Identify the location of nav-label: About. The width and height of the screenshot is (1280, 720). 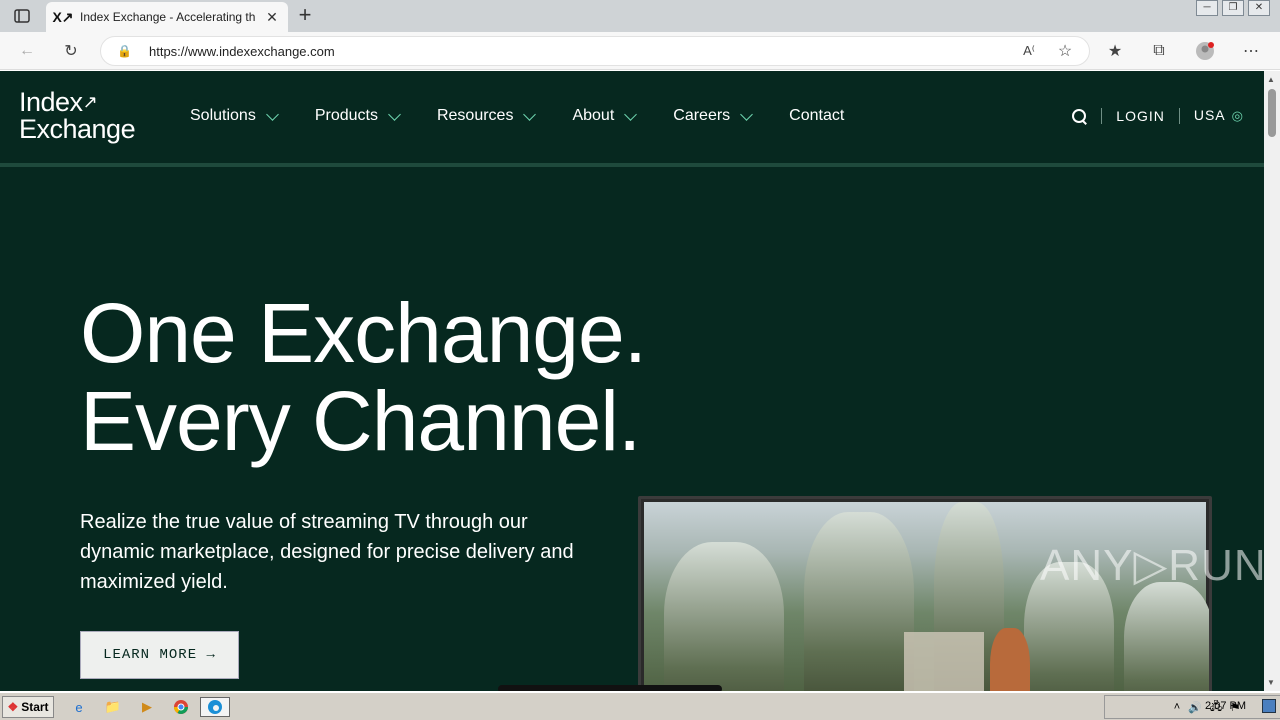
(593, 115).